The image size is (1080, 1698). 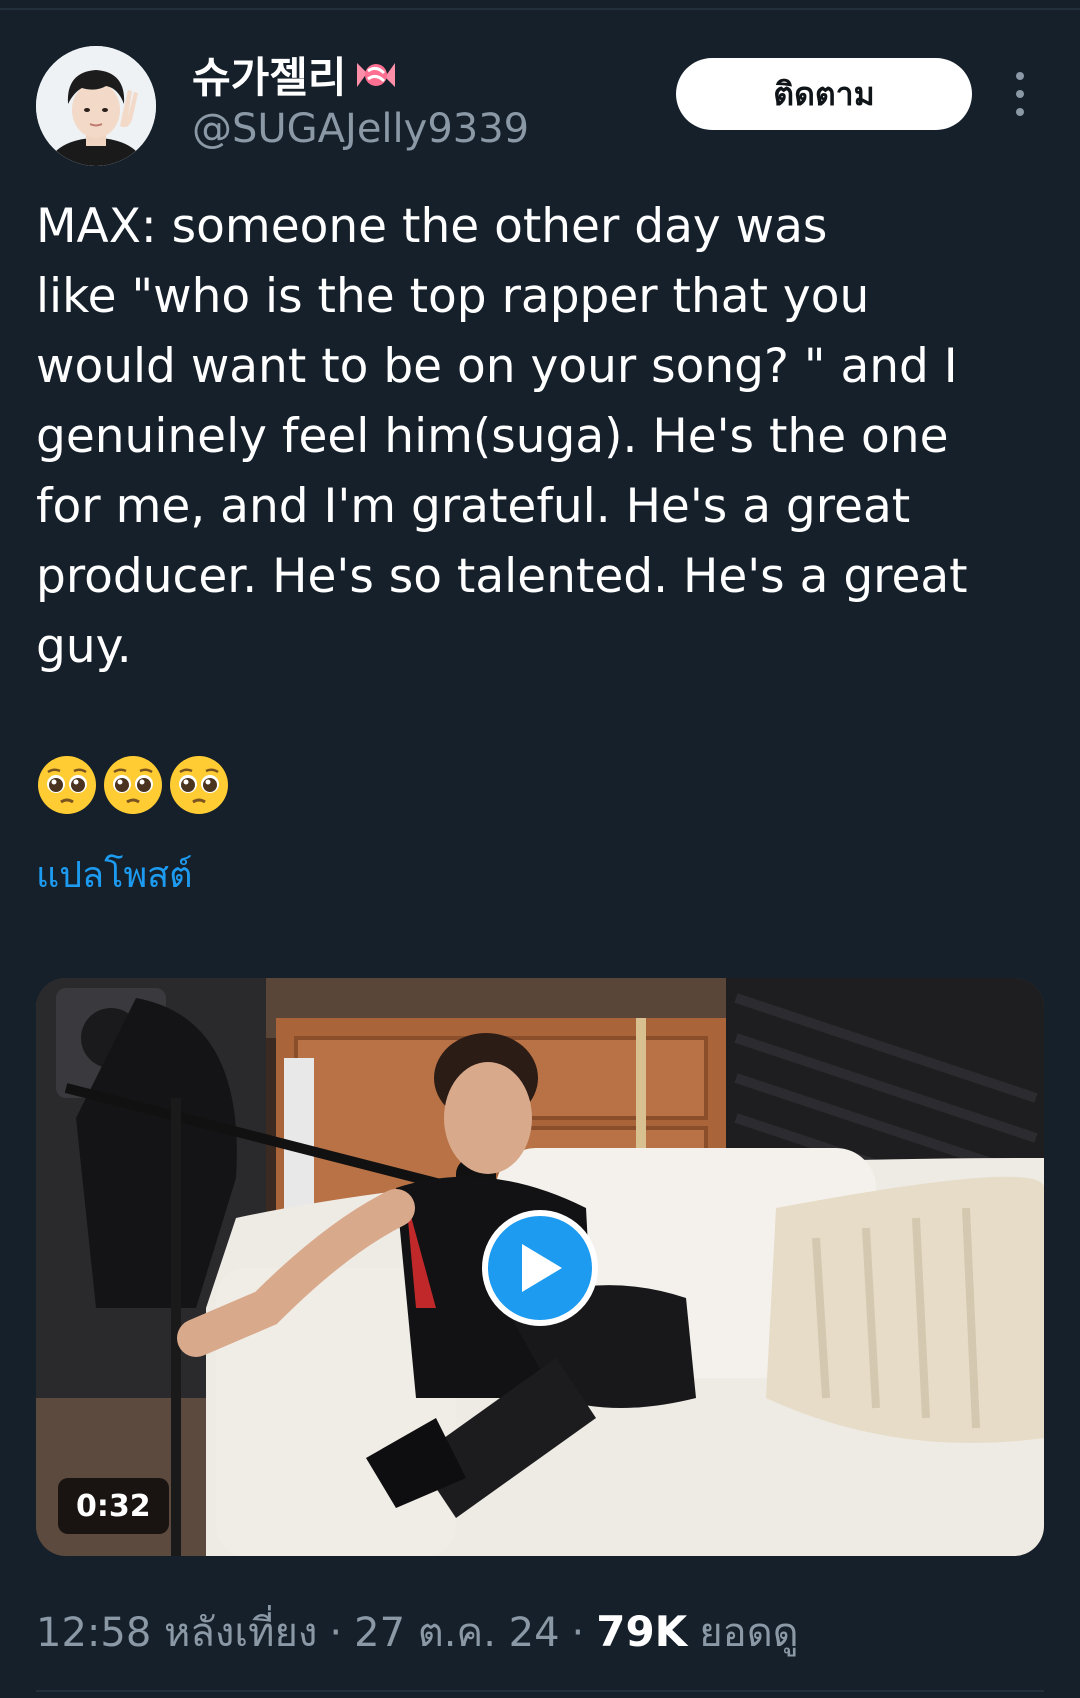 I want to click on avatar-image, so click(x=96, y=106).